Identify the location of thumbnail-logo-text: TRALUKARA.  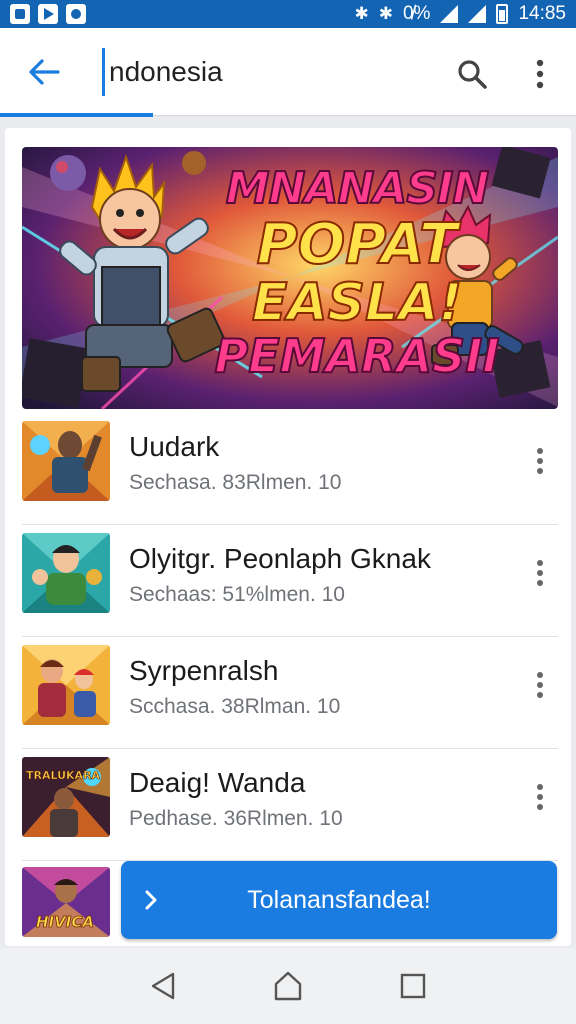
(63, 775).